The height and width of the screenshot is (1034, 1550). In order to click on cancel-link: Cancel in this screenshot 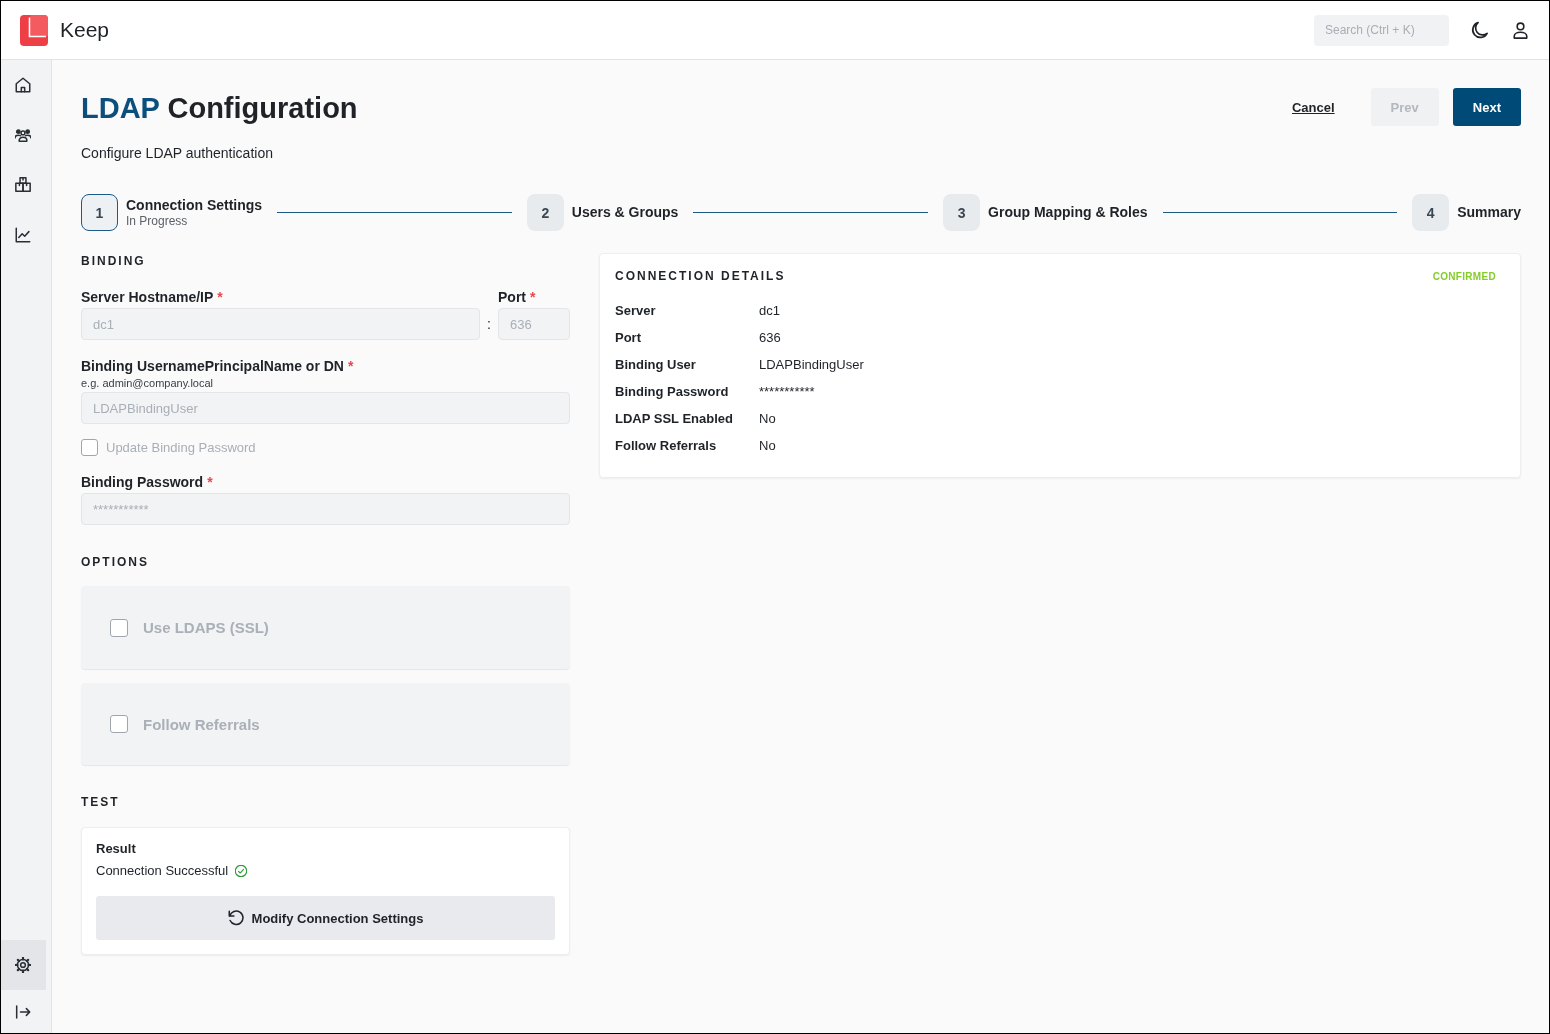, I will do `click(1313, 107)`.